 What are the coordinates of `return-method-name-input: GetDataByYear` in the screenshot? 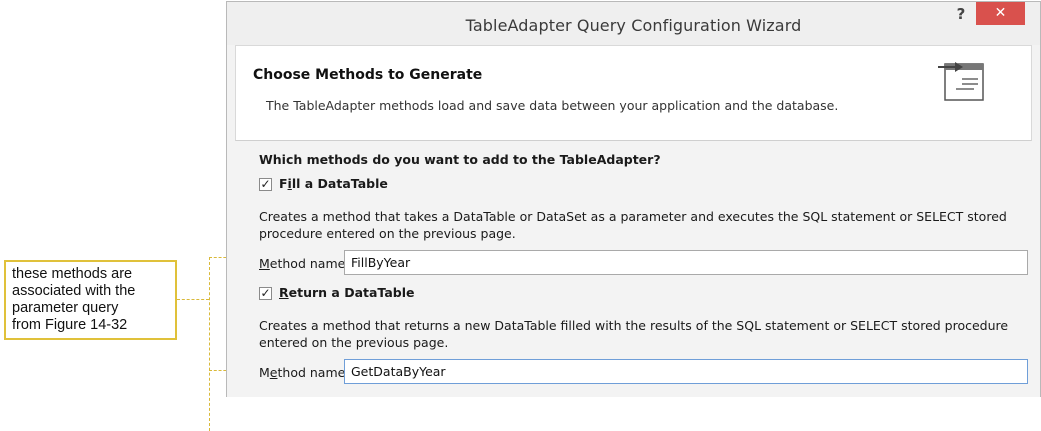 It's located at (686, 371).